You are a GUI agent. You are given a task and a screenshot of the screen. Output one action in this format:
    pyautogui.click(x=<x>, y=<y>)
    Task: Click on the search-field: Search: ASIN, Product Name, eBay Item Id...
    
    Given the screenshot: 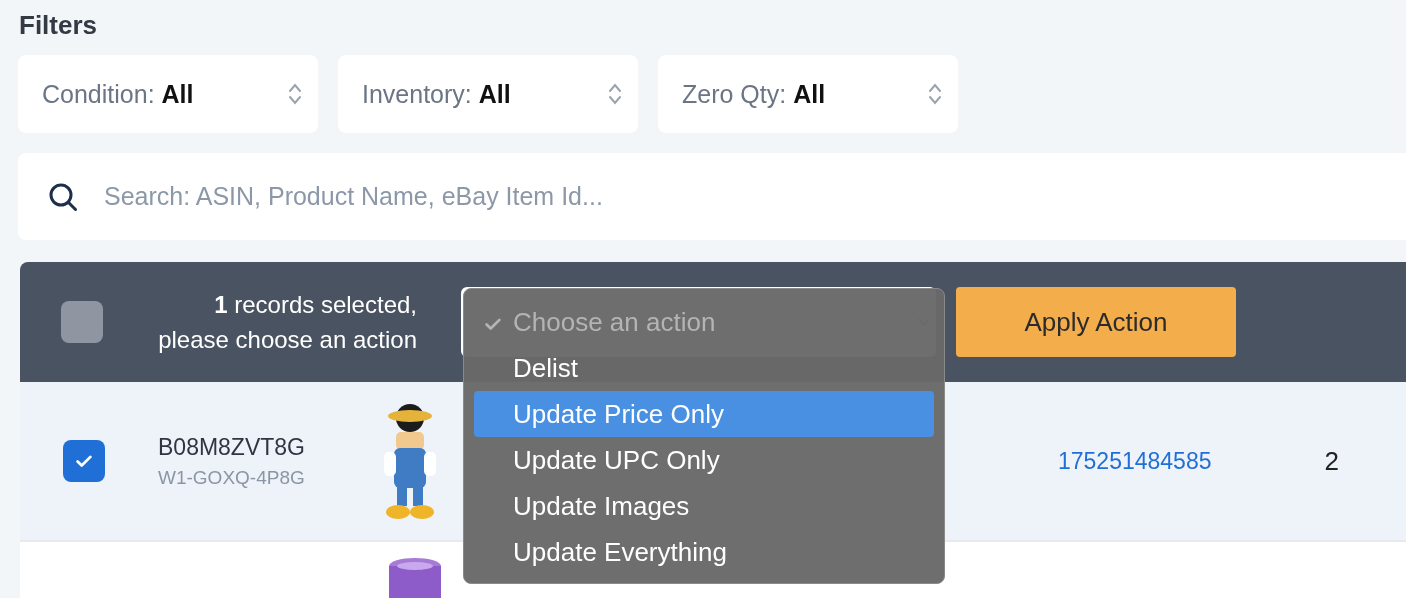 What is the action you would take?
    pyautogui.click(x=554, y=196)
    